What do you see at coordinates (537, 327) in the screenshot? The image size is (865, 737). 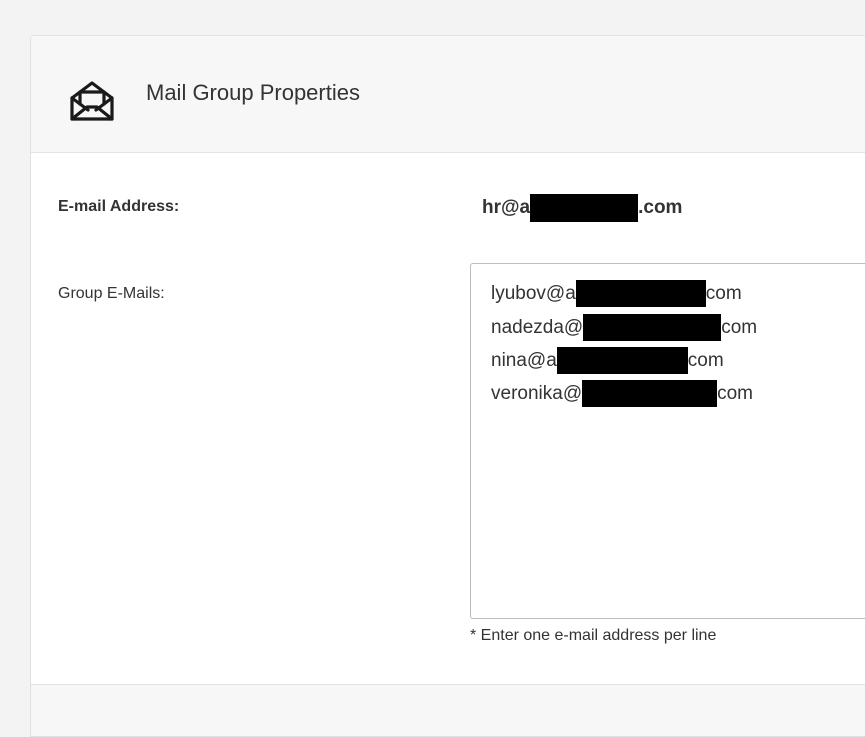 I see `group-email-prefix: nadezda@` at bounding box center [537, 327].